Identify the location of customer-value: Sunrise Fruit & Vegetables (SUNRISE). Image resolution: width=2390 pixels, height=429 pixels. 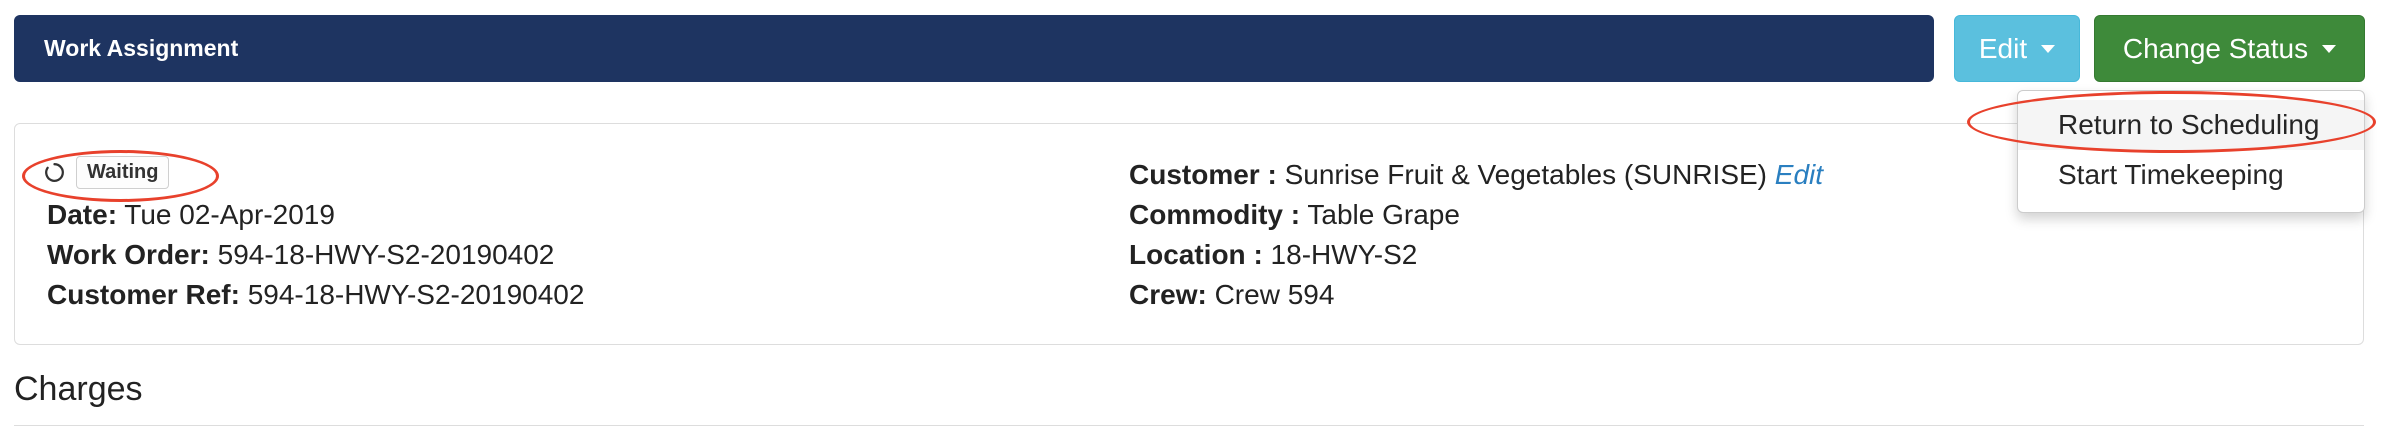
(1525, 174).